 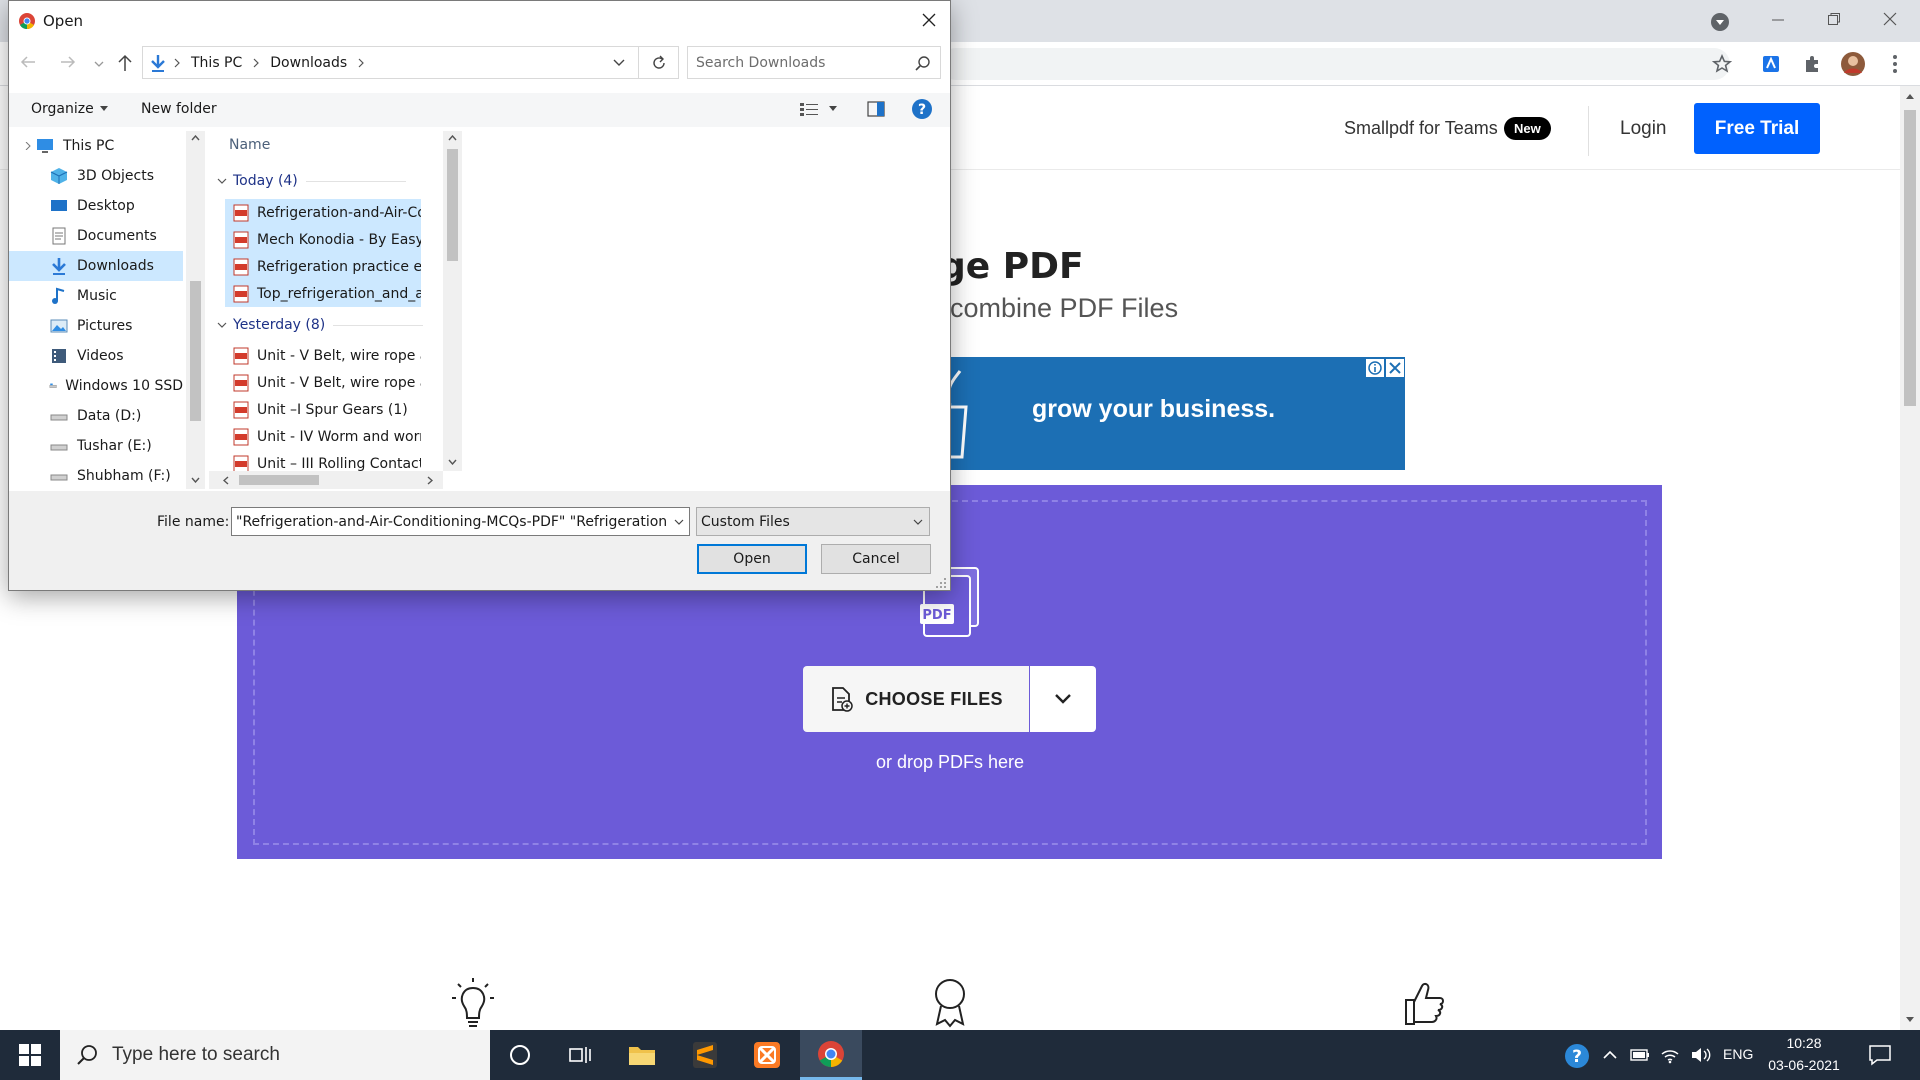 What do you see at coordinates (1853, 64) in the screenshot?
I see `avatar` at bounding box center [1853, 64].